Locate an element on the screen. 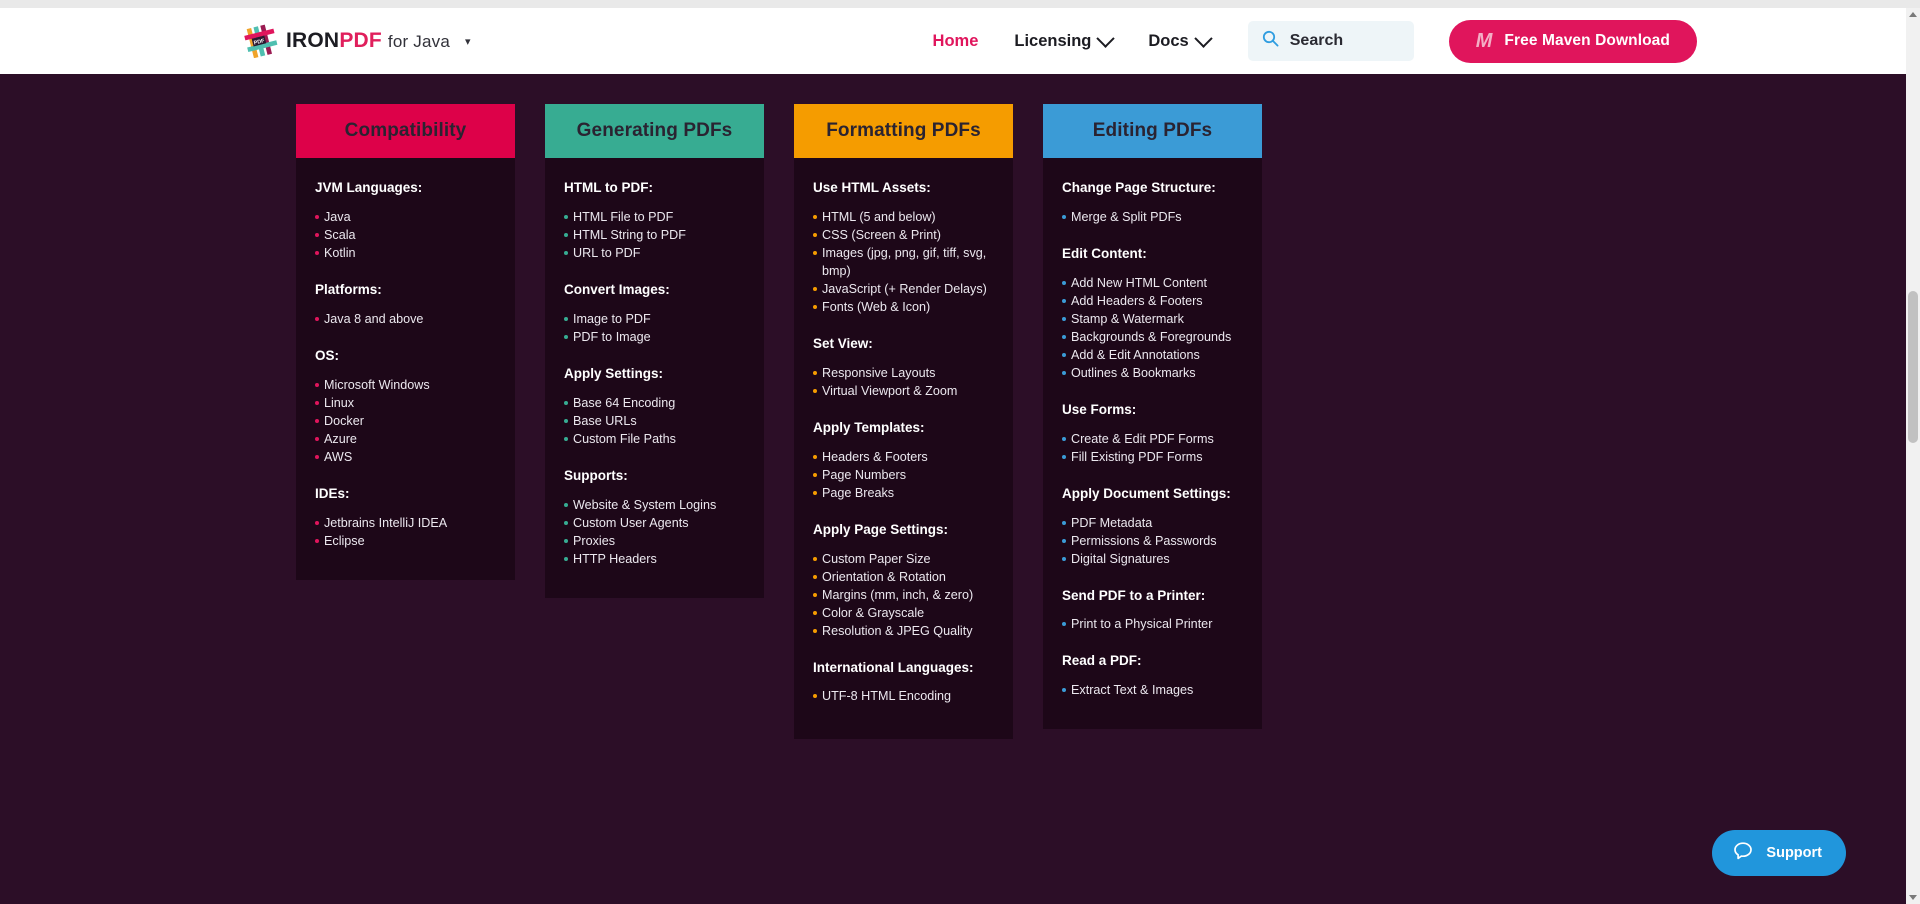  feature-list-item: Print to a Physical Printer is located at coordinates (1152, 624).